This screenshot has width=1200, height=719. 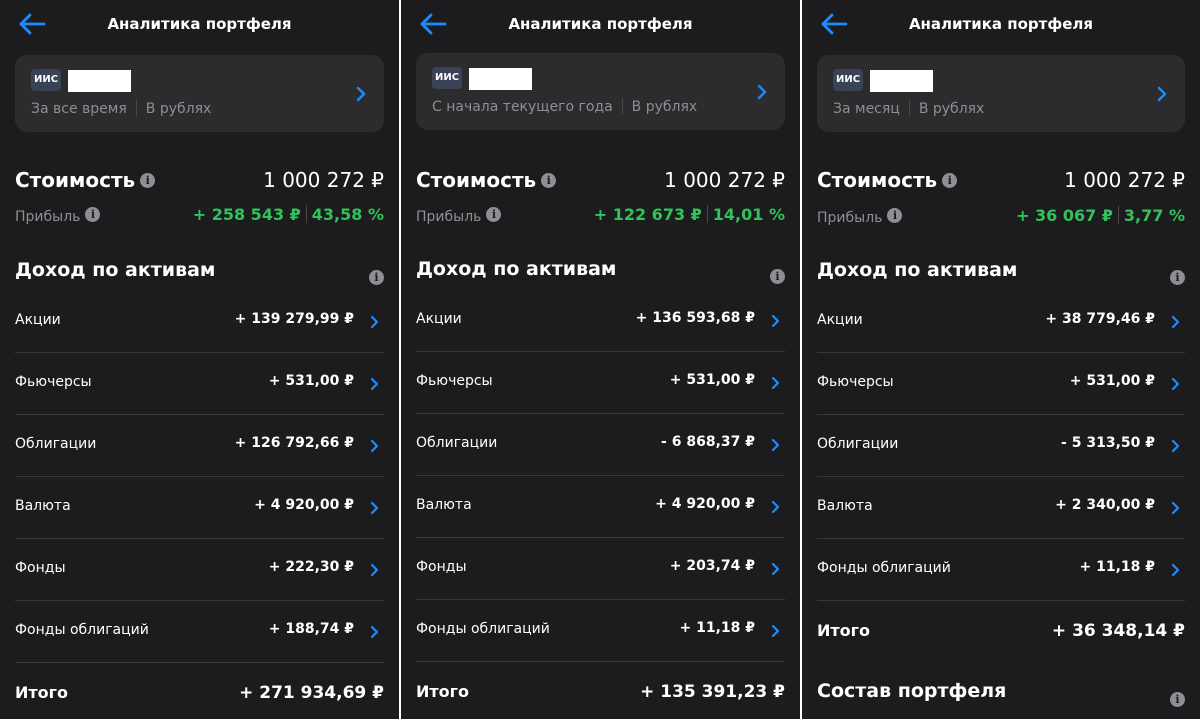 What do you see at coordinates (600, 321) in the screenshot?
I see `asset-row-stocks: Акции + 136 593,68 ₽` at bounding box center [600, 321].